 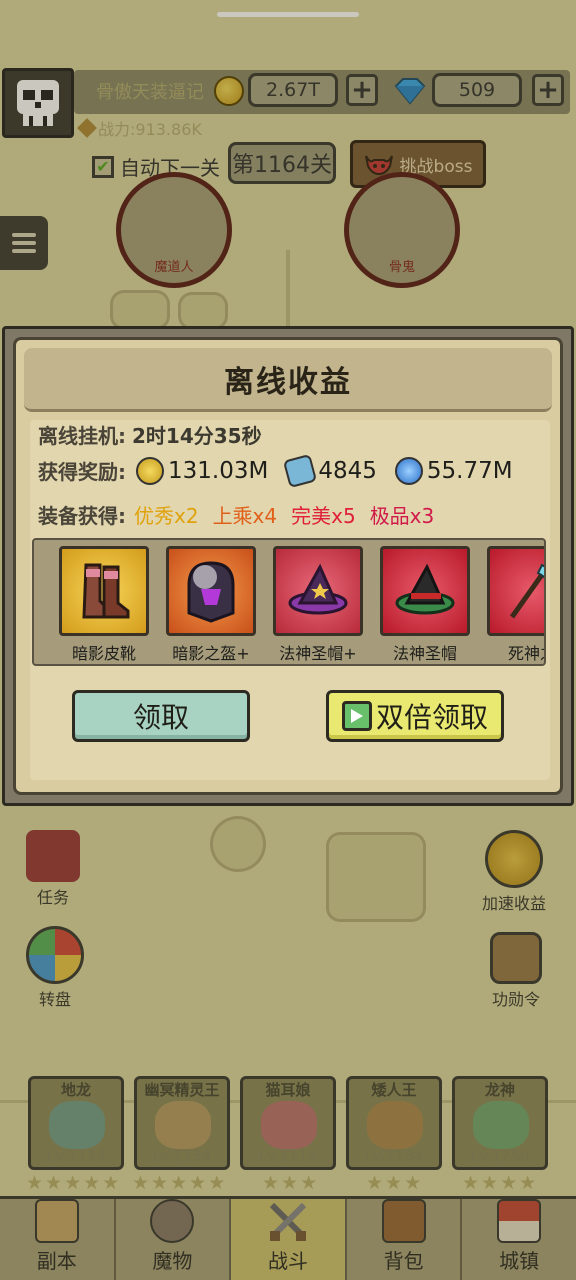 What do you see at coordinates (323, 516) in the screenshot?
I see `equip-perfect-count: 完美x5` at bounding box center [323, 516].